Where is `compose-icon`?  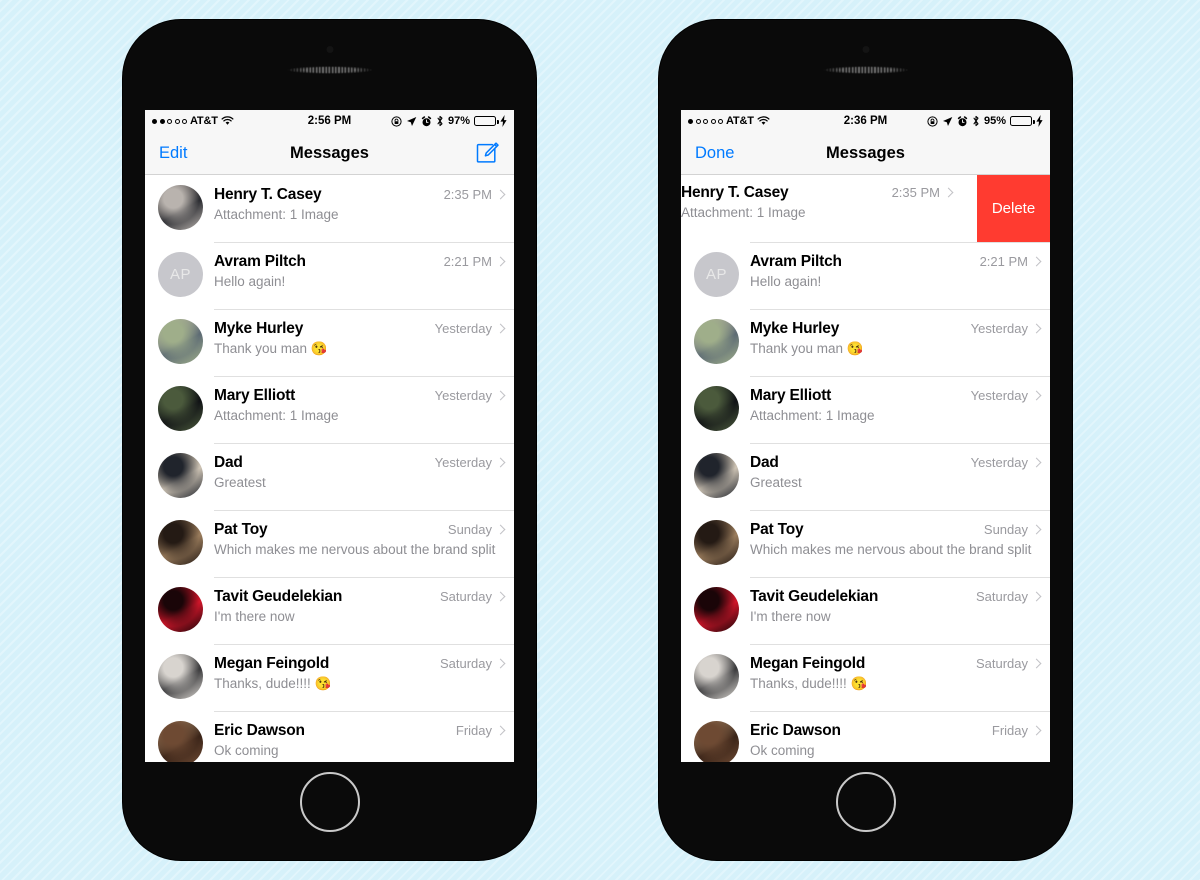
compose-icon is located at coordinates (487, 153).